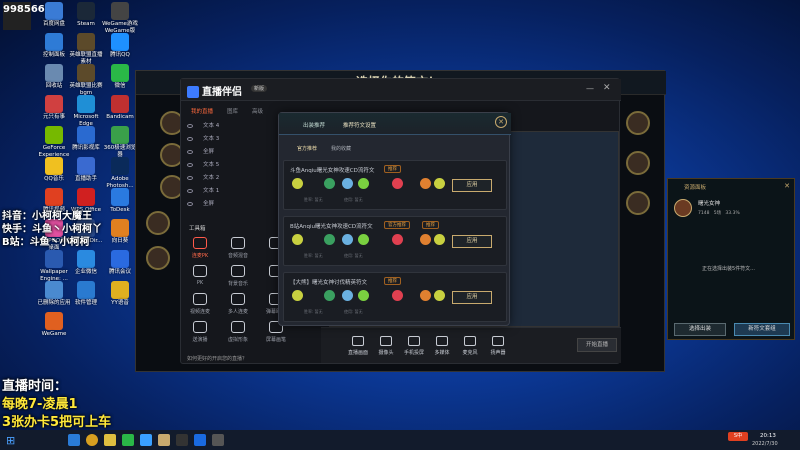  I want to click on league-icon, so click(164, 440).